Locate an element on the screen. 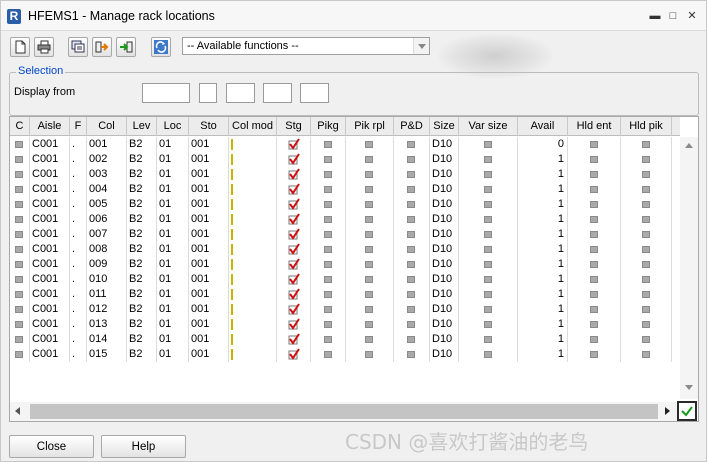  column-header: C is located at coordinates (20, 126).